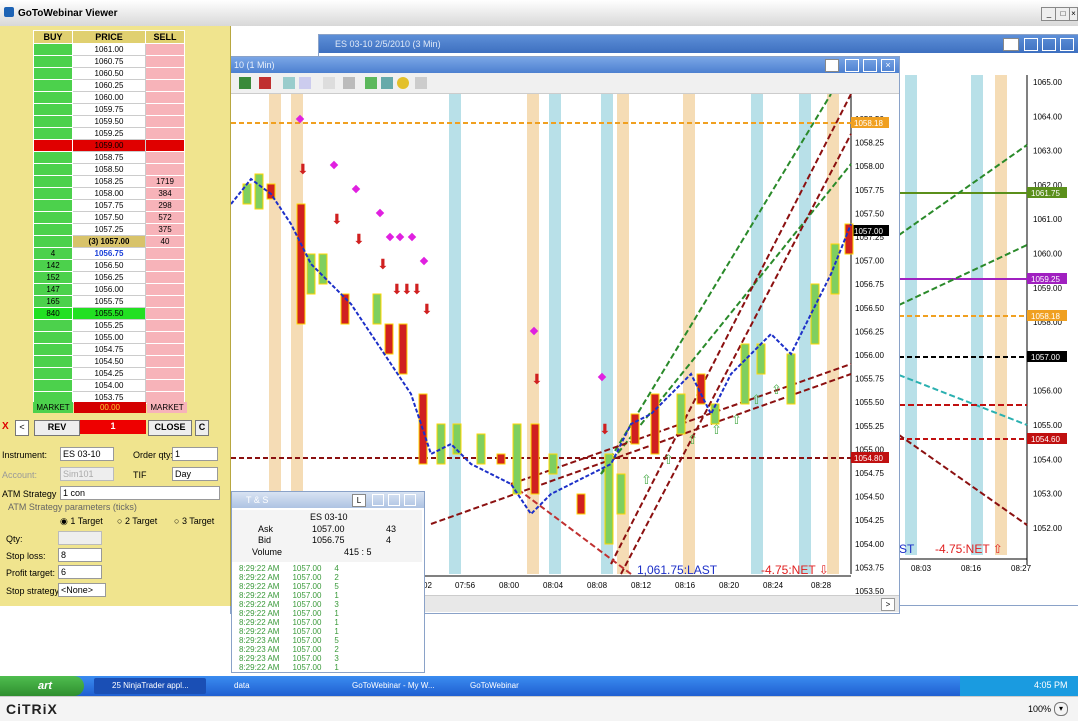  What do you see at coordinates (202, 428) in the screenshot?
I see `c-button: C` at bounding box center [202, 428].